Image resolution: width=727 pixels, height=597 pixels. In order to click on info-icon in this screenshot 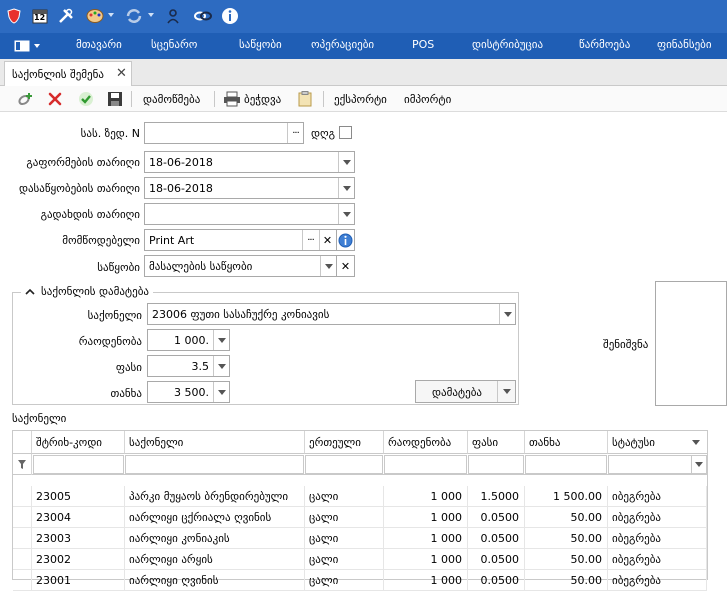, I will do `click(230, 16)`.